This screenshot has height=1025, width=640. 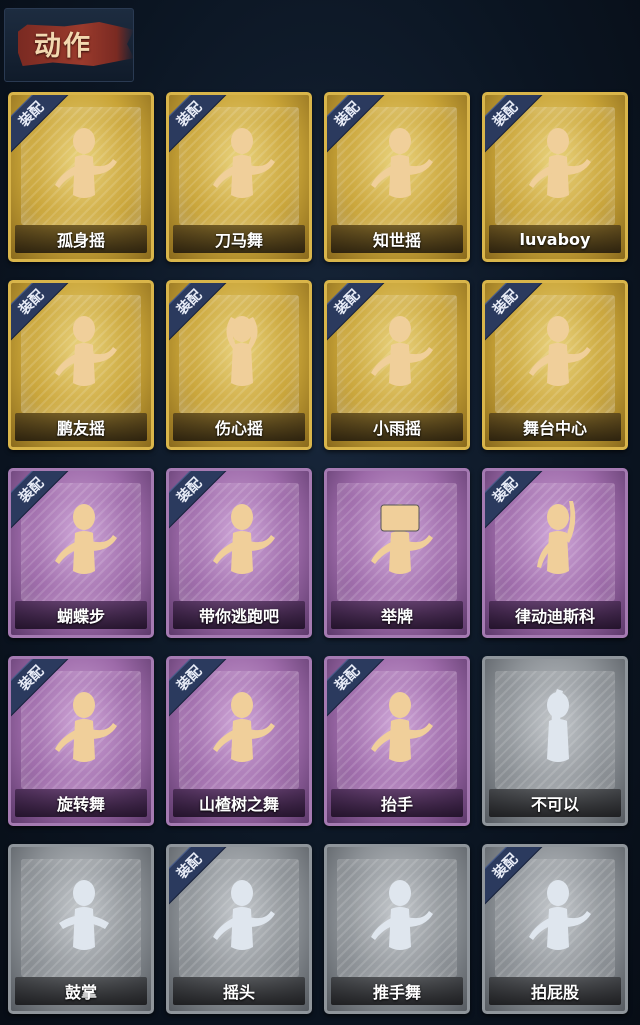 I want to click on emote-name: 鼓掌, so click(x=80, y=992).